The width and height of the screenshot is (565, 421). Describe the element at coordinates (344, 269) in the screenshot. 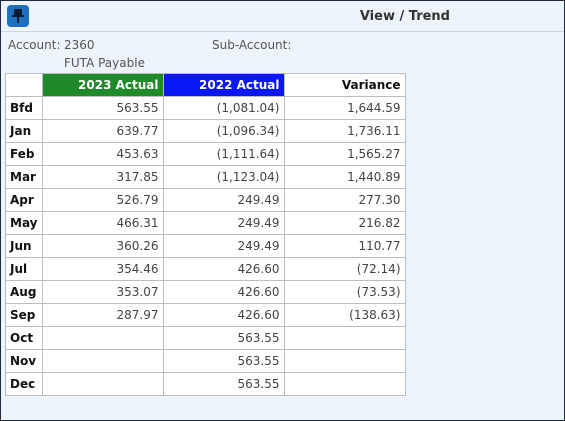

I see `cell-variance: (72.14)` at that location.